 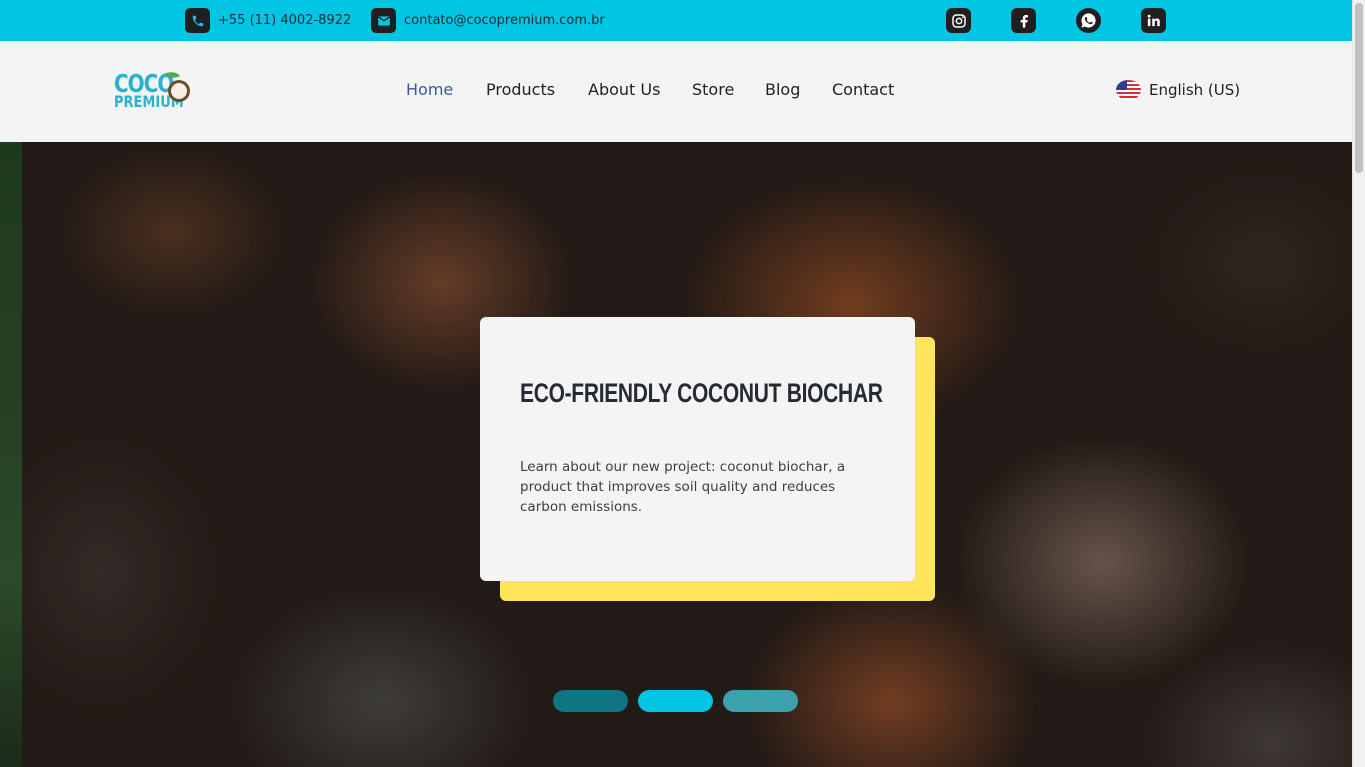 What do you see at coordinates (1358, 383) in the screenshot?
I see `page-scrollbar` at bounding box center [1358, 383].